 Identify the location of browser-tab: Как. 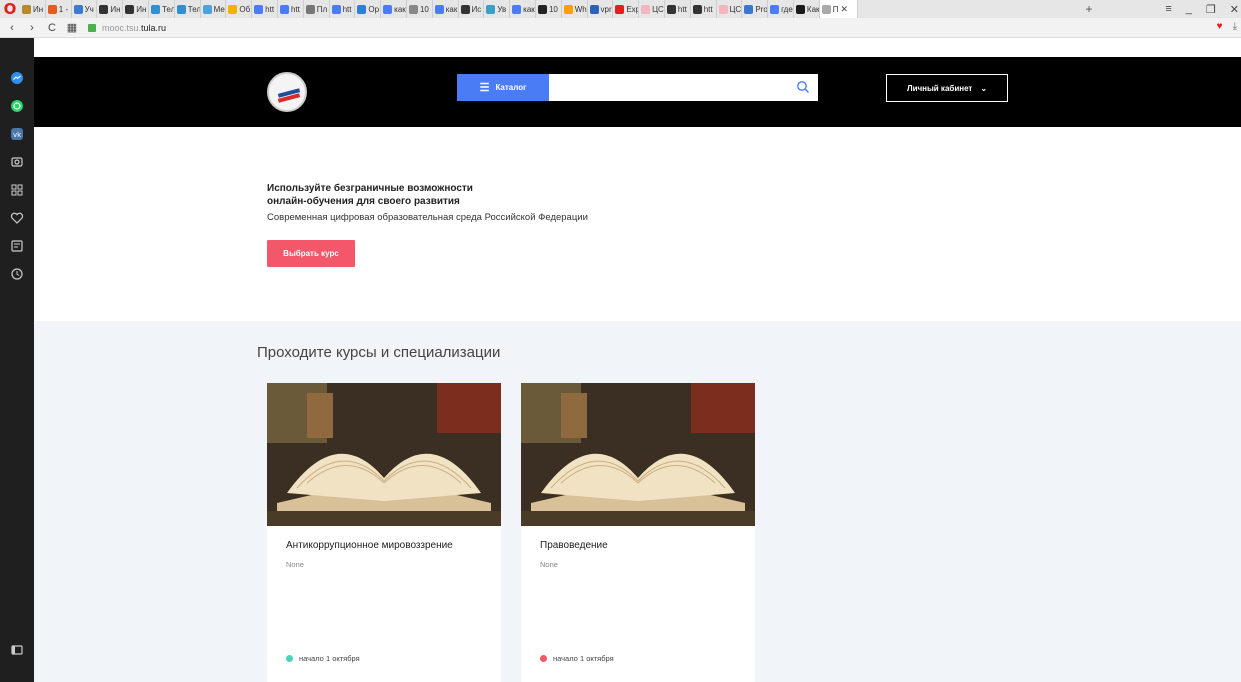
(807, 9).